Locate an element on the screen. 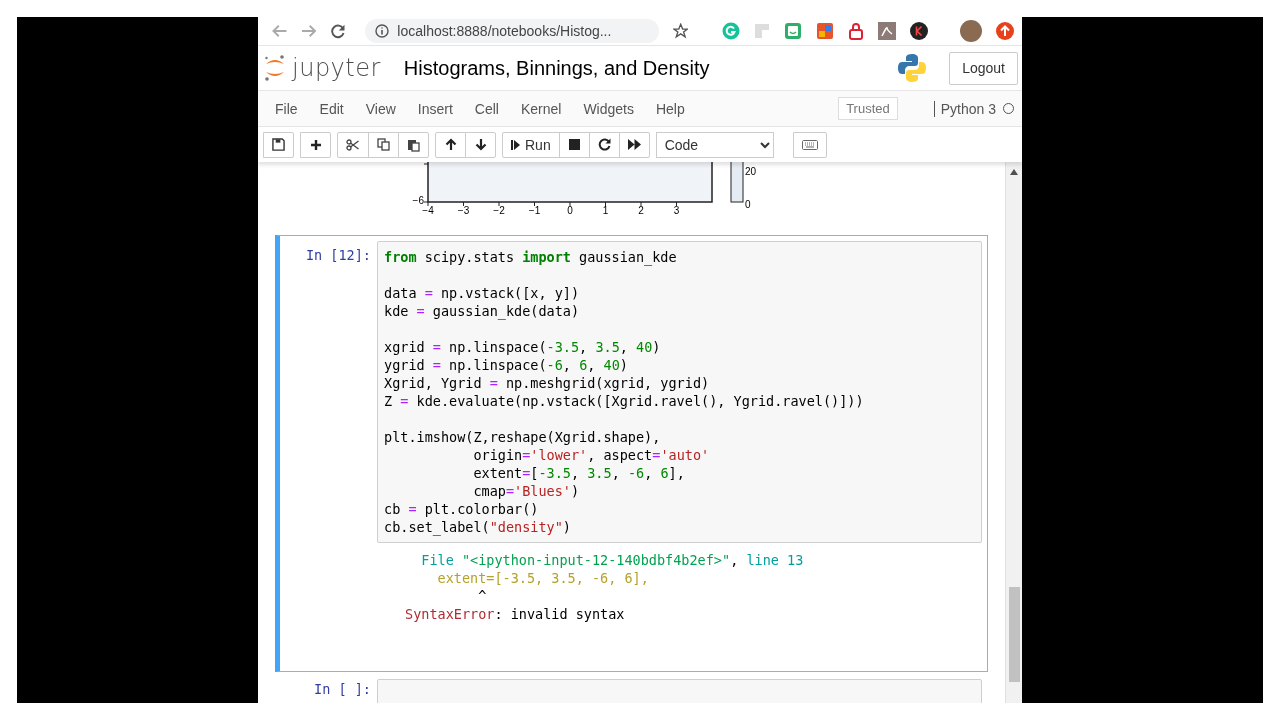  copy-icon is located at coordinates (383, 144).